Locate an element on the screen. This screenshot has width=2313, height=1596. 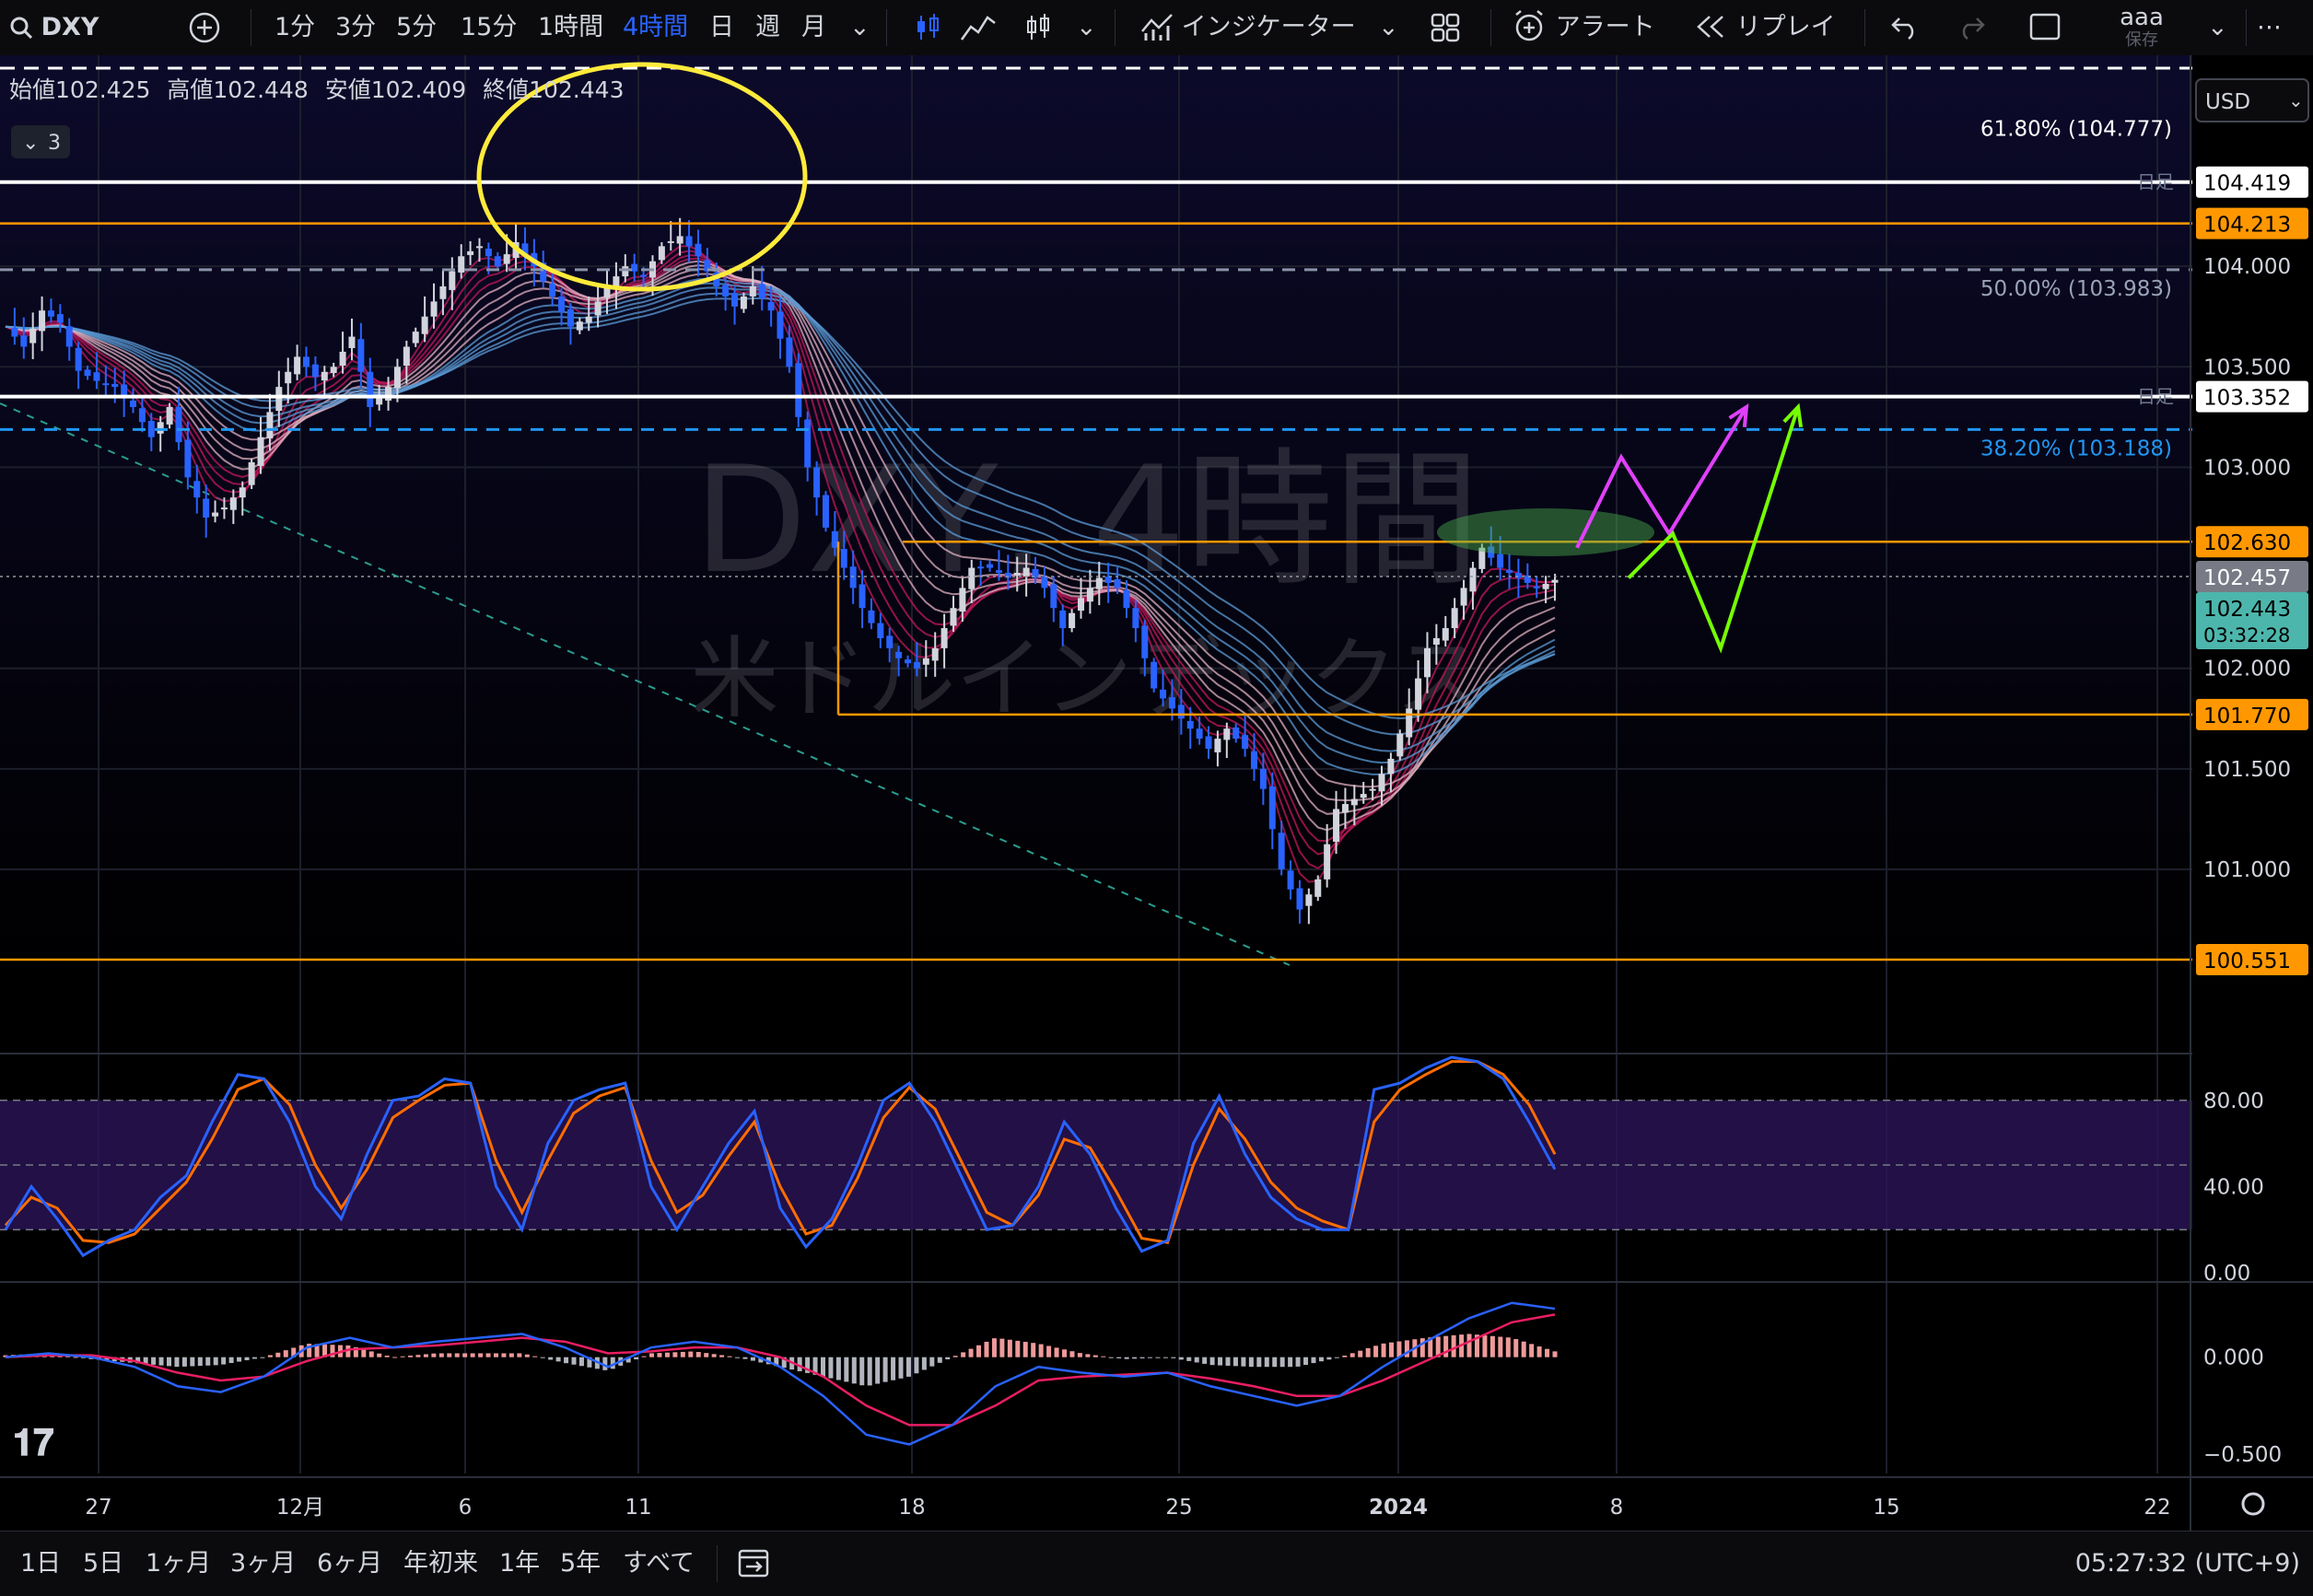
chart-type-line is located at coordinates (978, 28).